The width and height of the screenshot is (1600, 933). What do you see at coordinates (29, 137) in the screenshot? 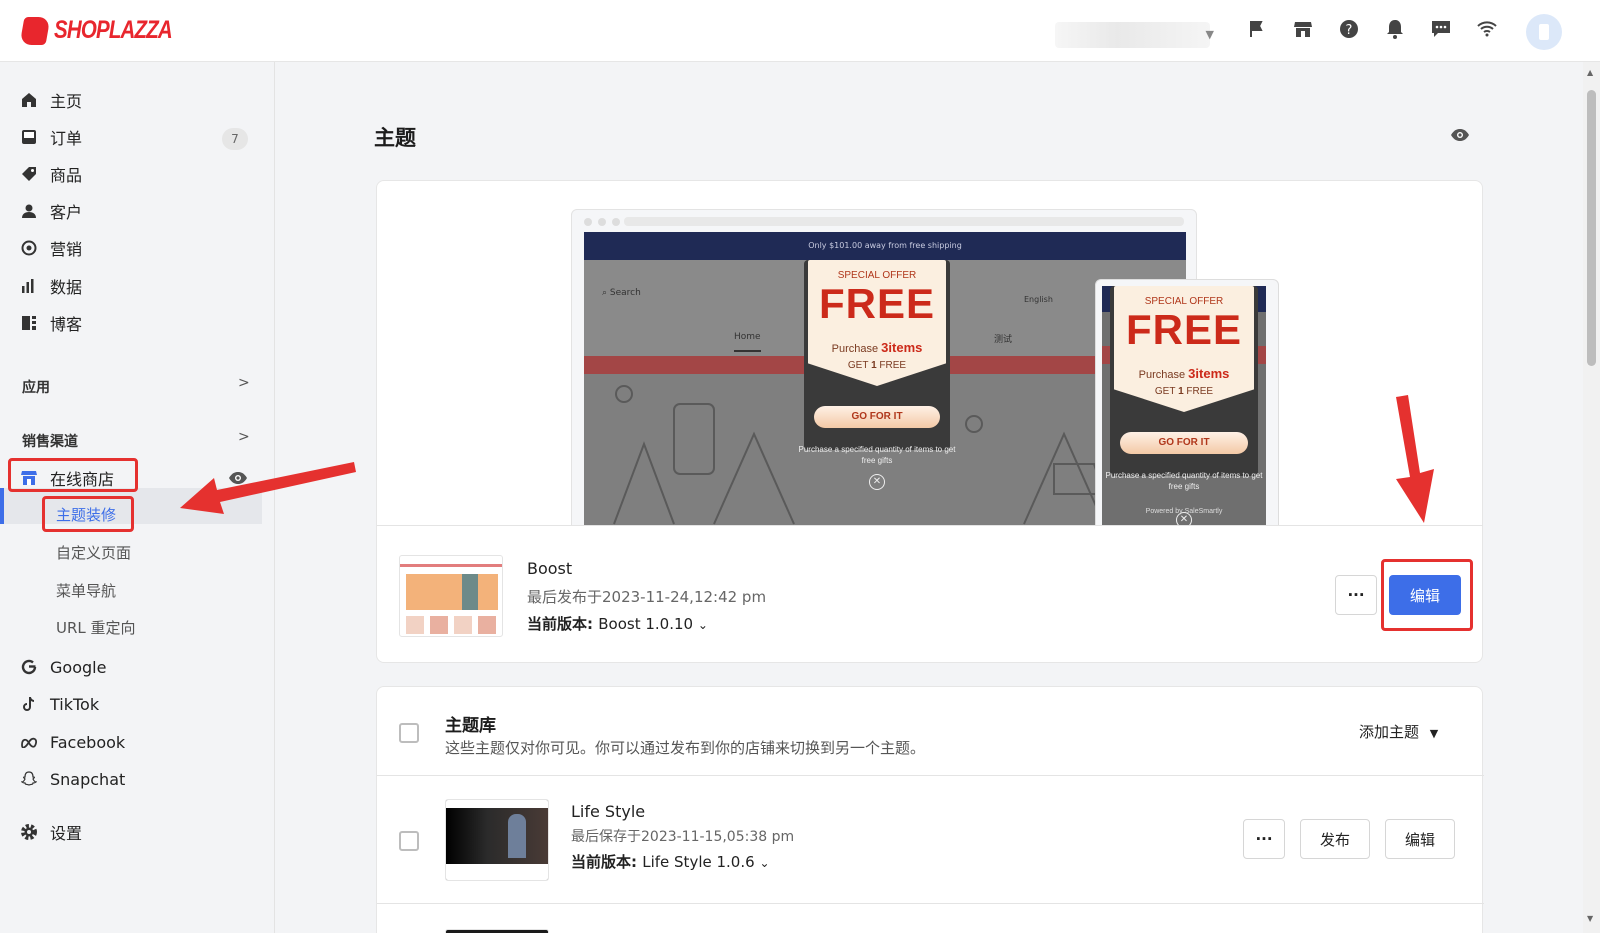
I see `inbox-icon` at bounding box center [29, 137].